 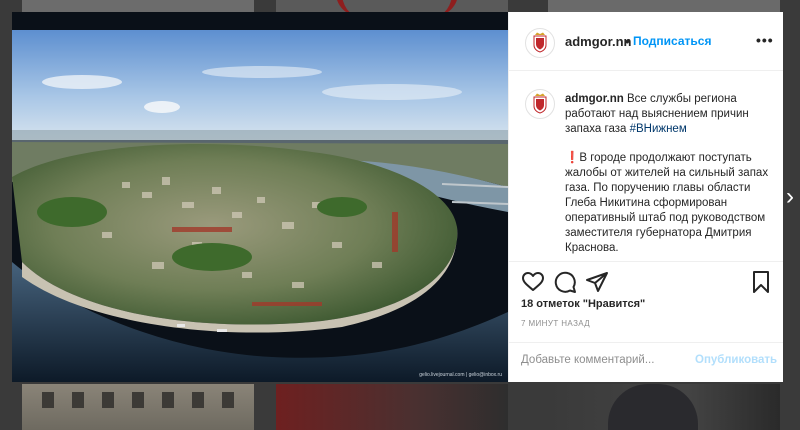 What do you see at coordinates (658, 129) in the screenshot?
I see `hashtag-link: #ВНижнем` at bounding box center [658, 129].